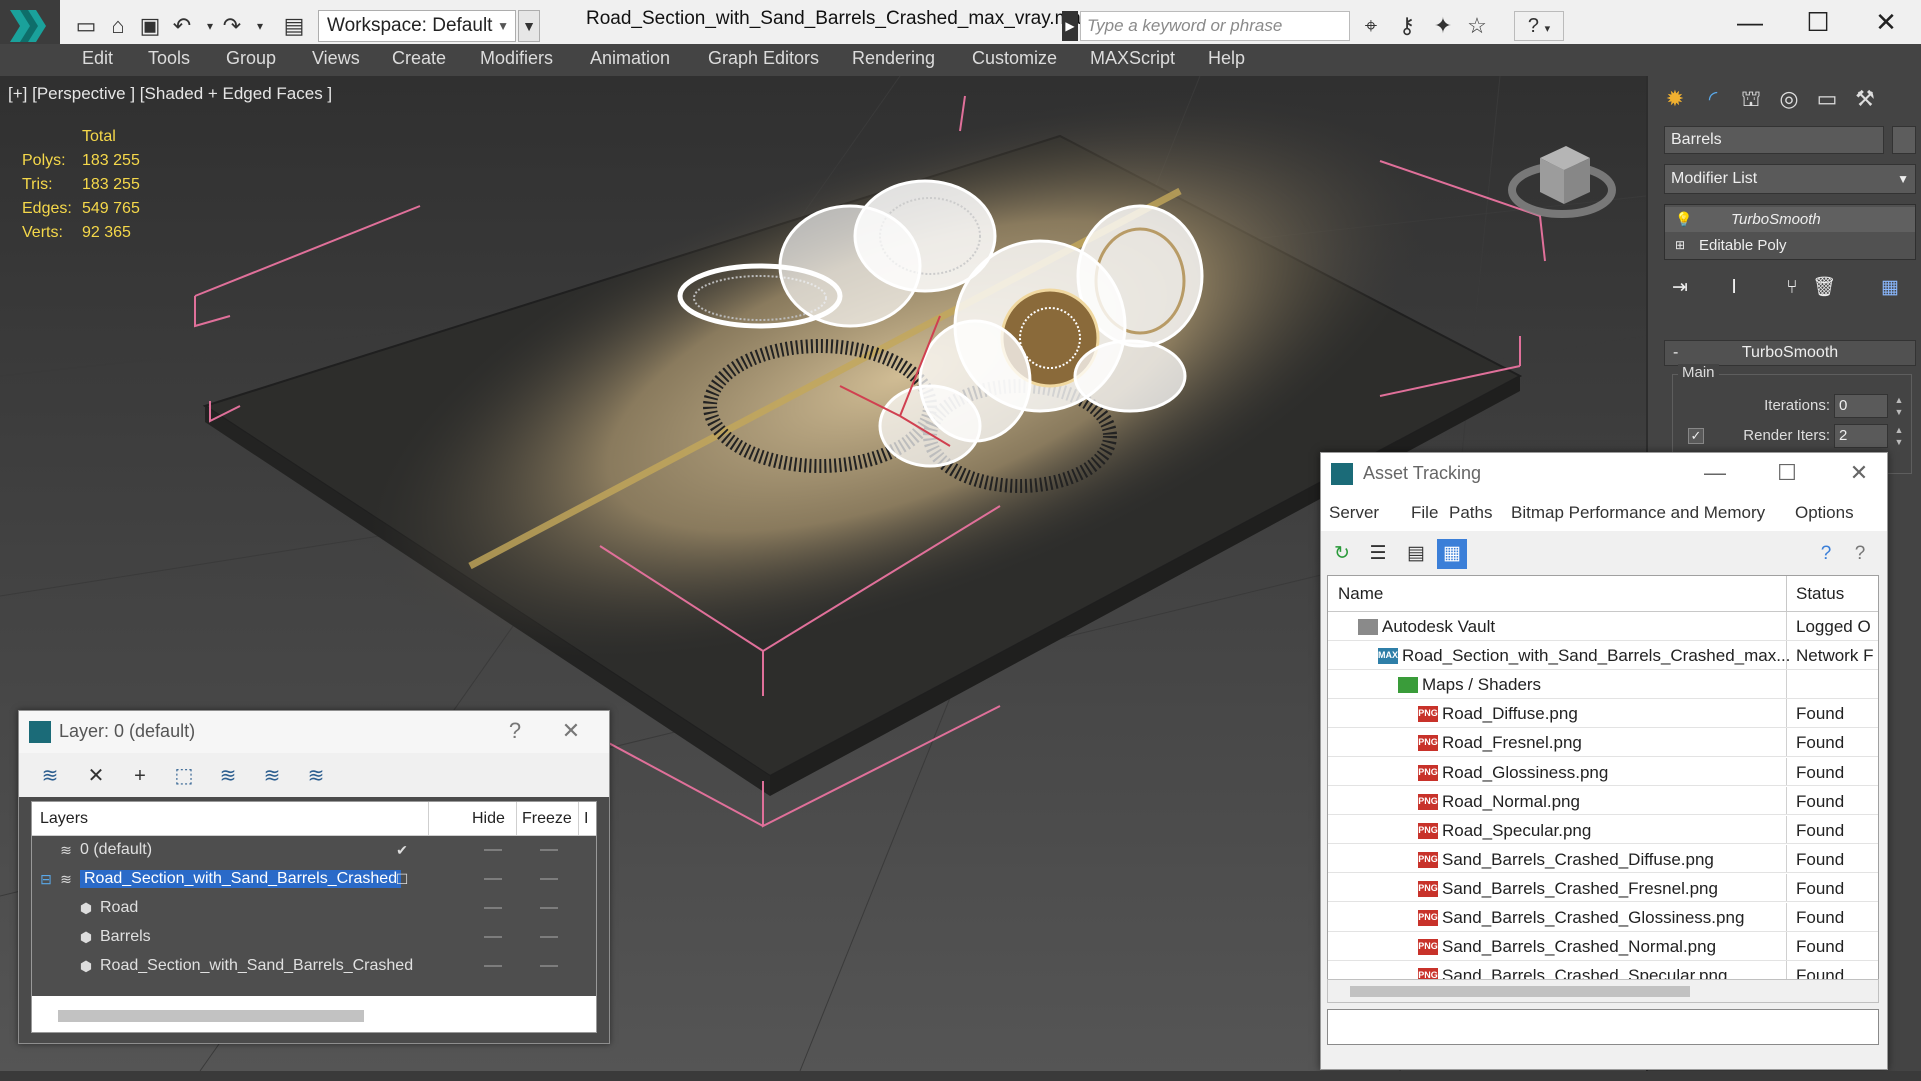  Describe the element at coordinates (1820, 594) in the screenshot. I see `status-column-header: Status` at that location.